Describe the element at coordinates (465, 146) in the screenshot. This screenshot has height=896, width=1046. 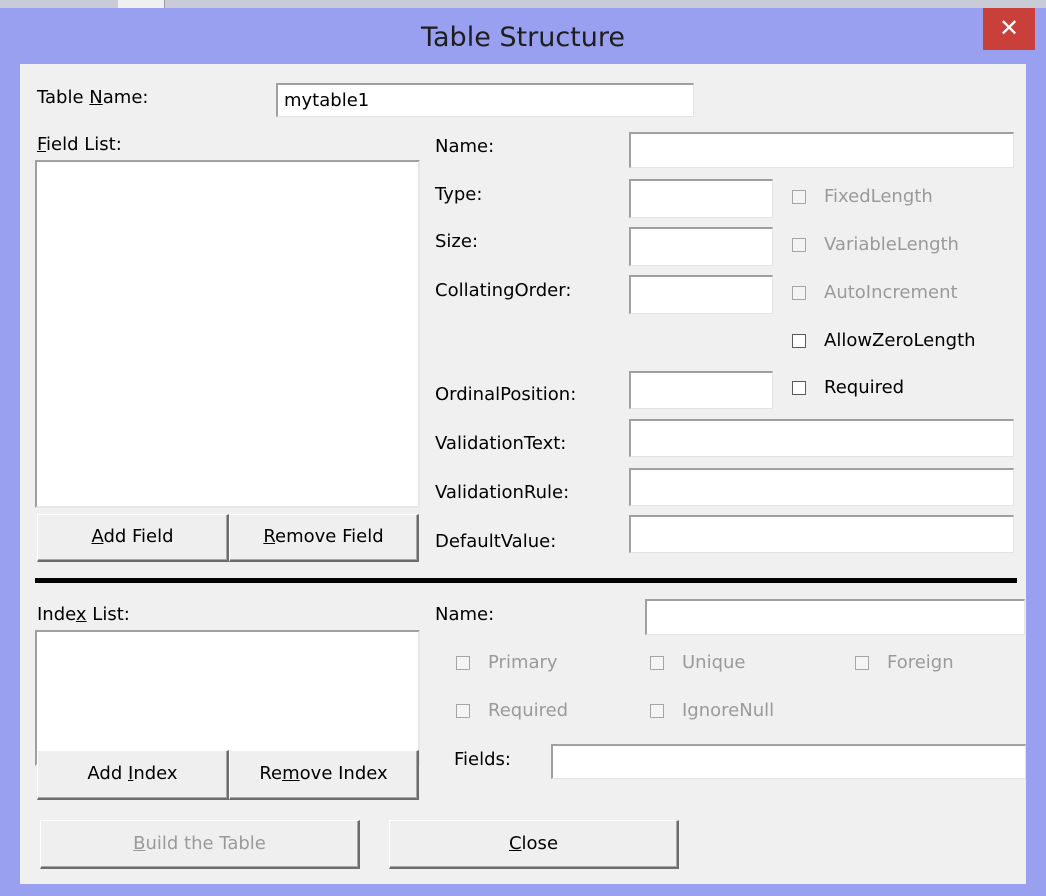
I see `field-name-label: Name:` at that location.